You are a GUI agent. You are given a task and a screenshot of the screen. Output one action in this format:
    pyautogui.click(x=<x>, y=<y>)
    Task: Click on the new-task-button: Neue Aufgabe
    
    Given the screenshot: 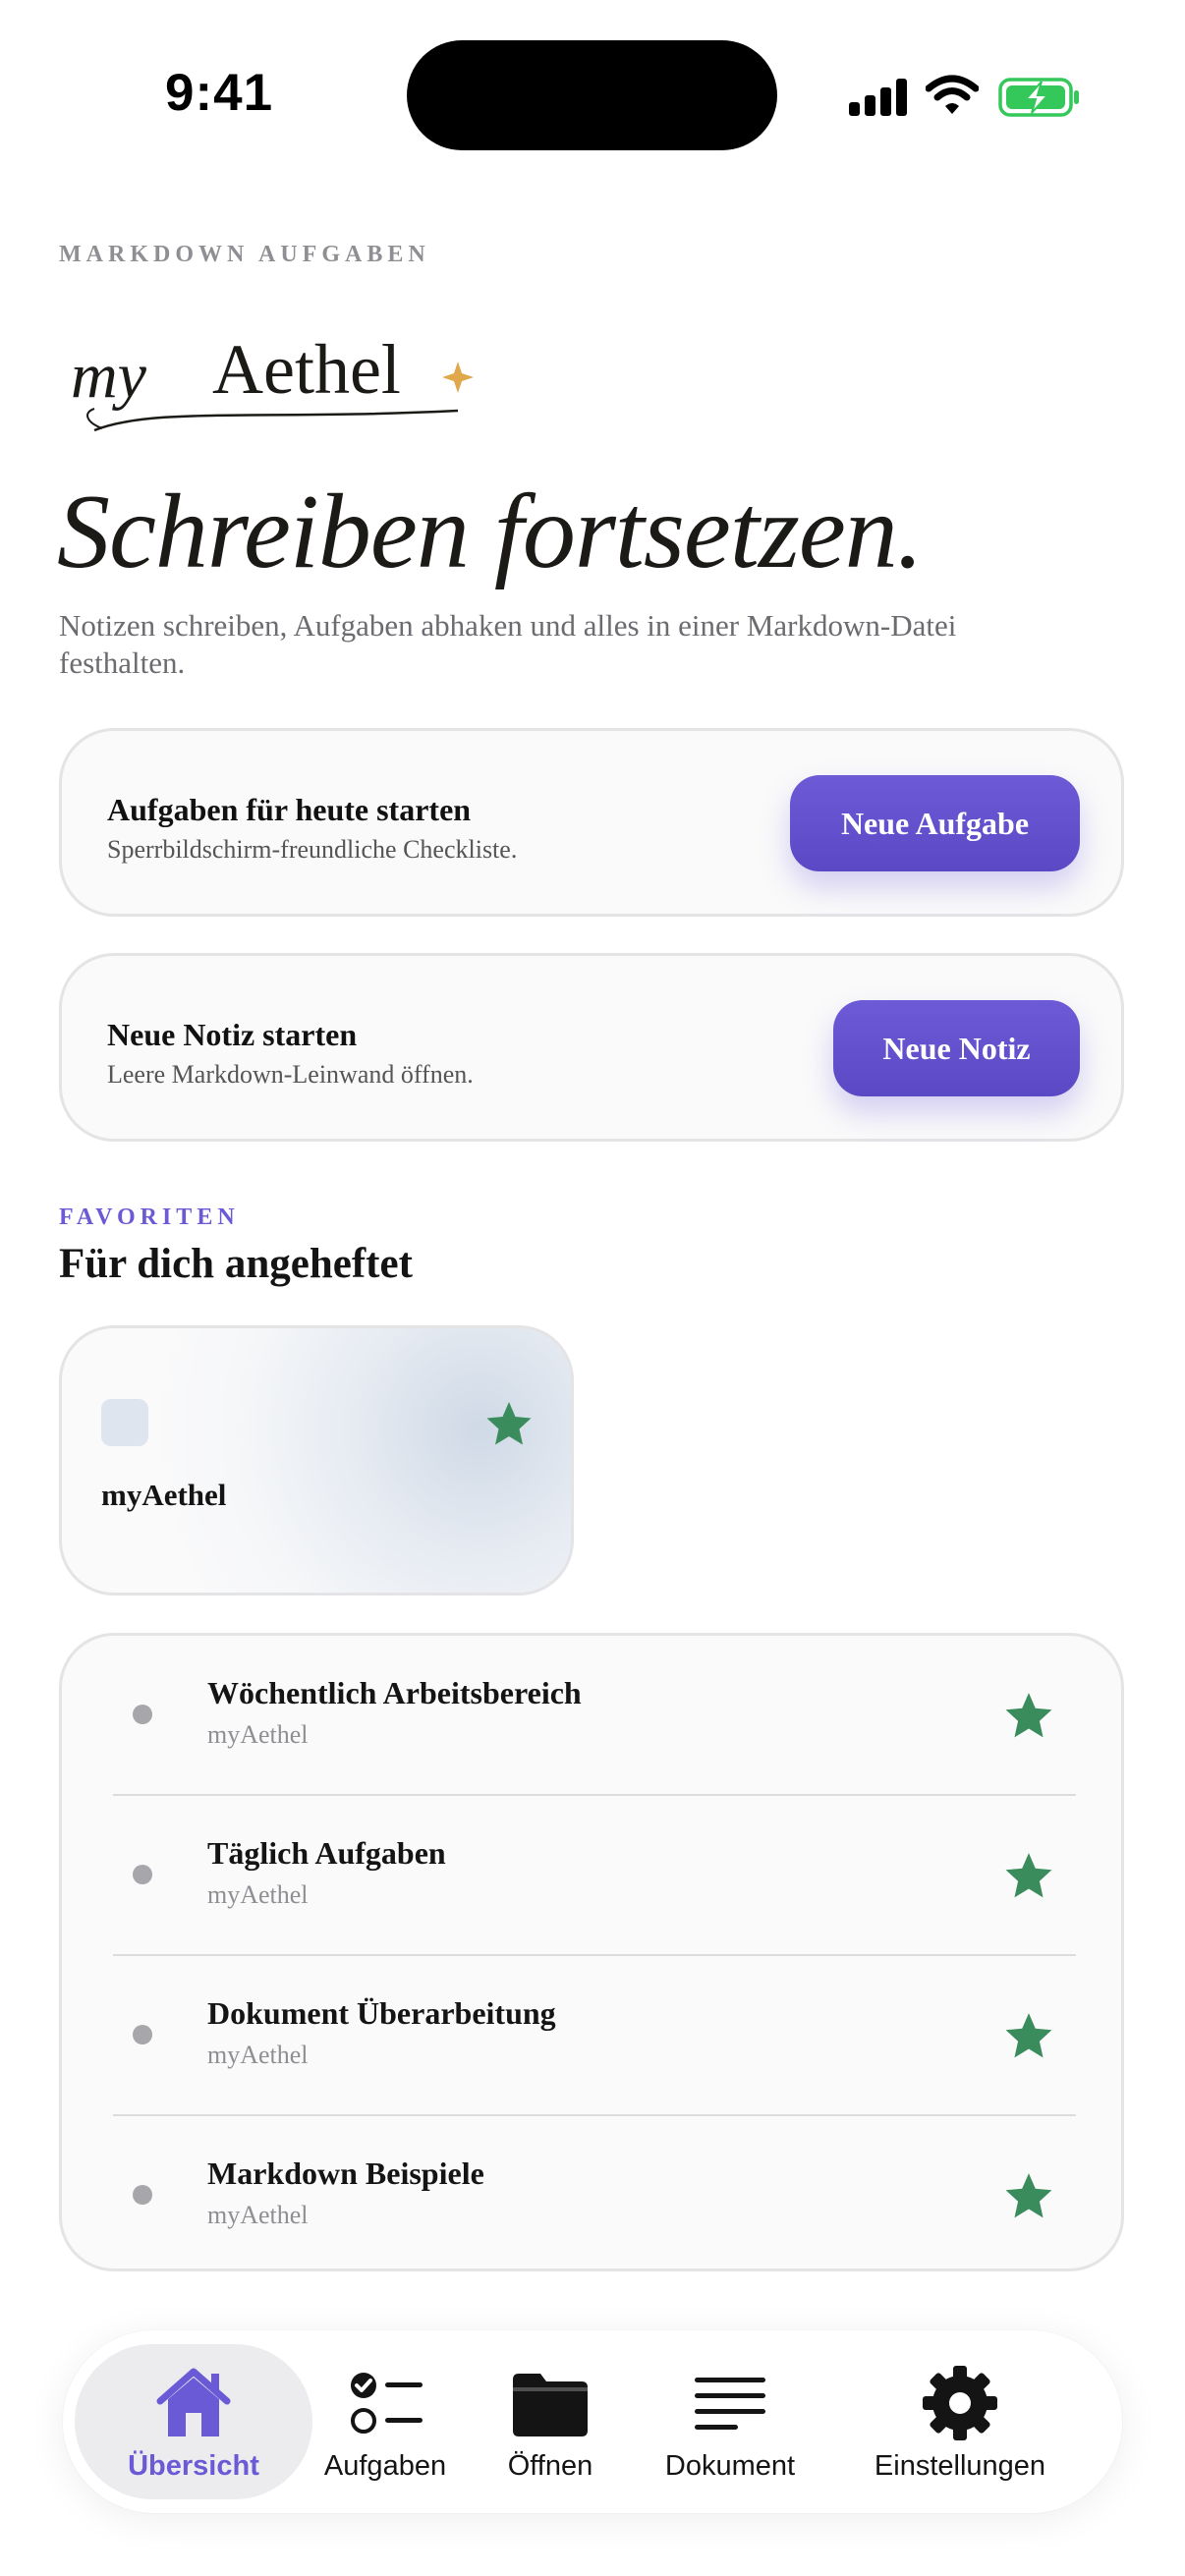 What is the action you would take?
    pyautogui.click(x=935, y=823)
    